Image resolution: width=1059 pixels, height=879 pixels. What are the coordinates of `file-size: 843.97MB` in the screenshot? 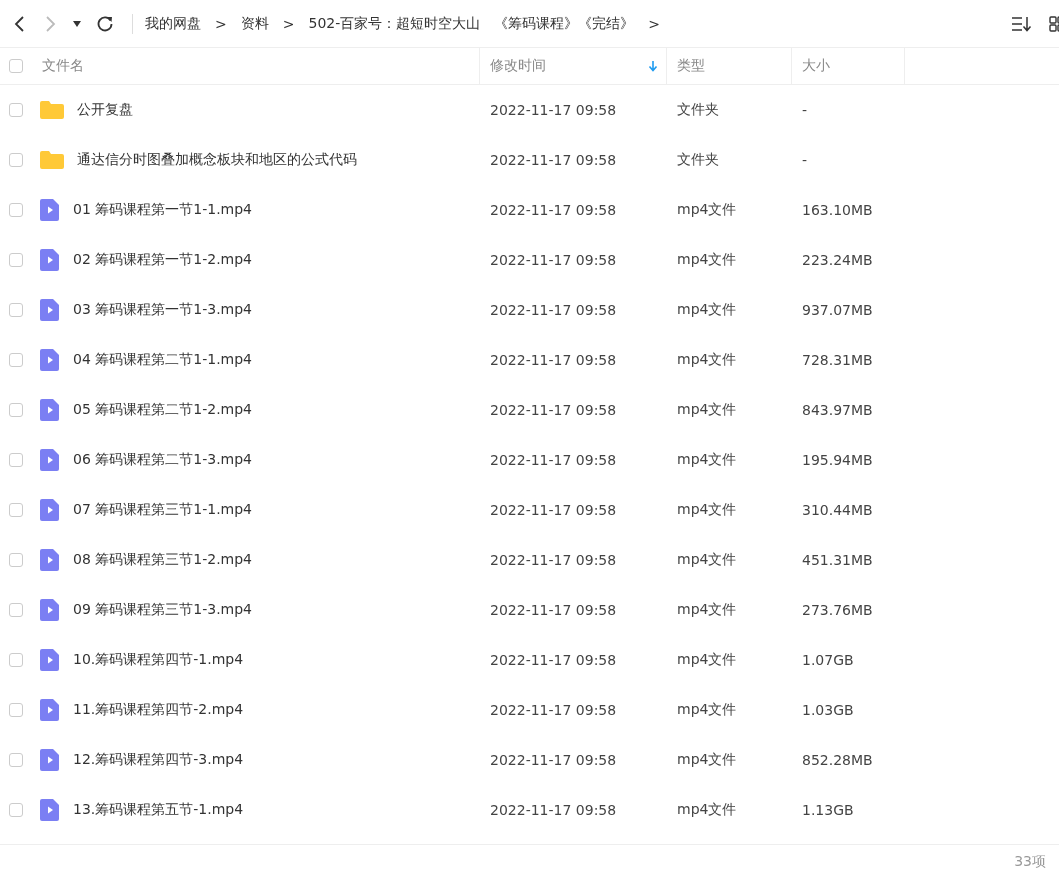 It's located at (837, 410).